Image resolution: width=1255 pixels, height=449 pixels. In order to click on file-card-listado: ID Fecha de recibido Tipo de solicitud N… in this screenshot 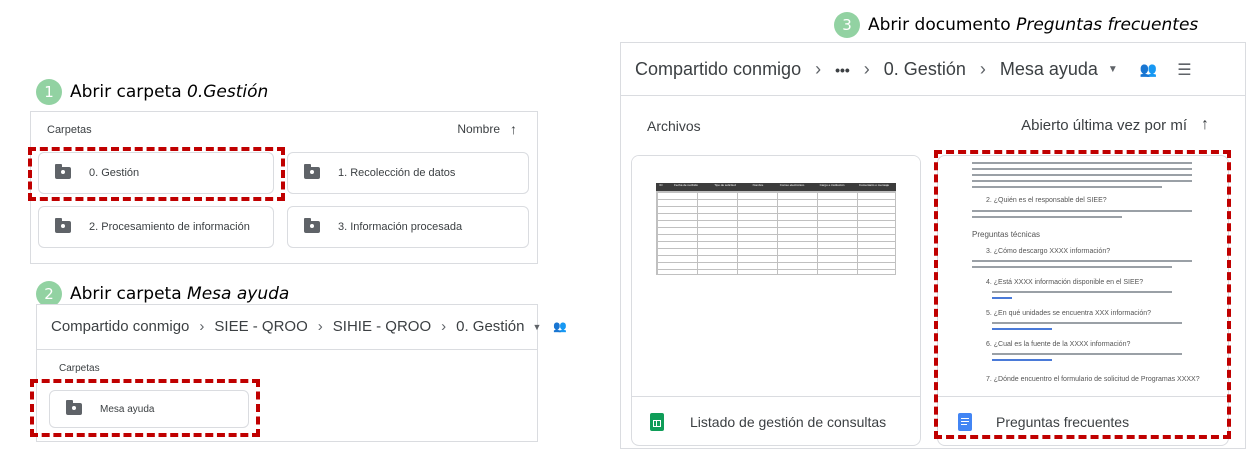, I will do `click(776, 300)`.